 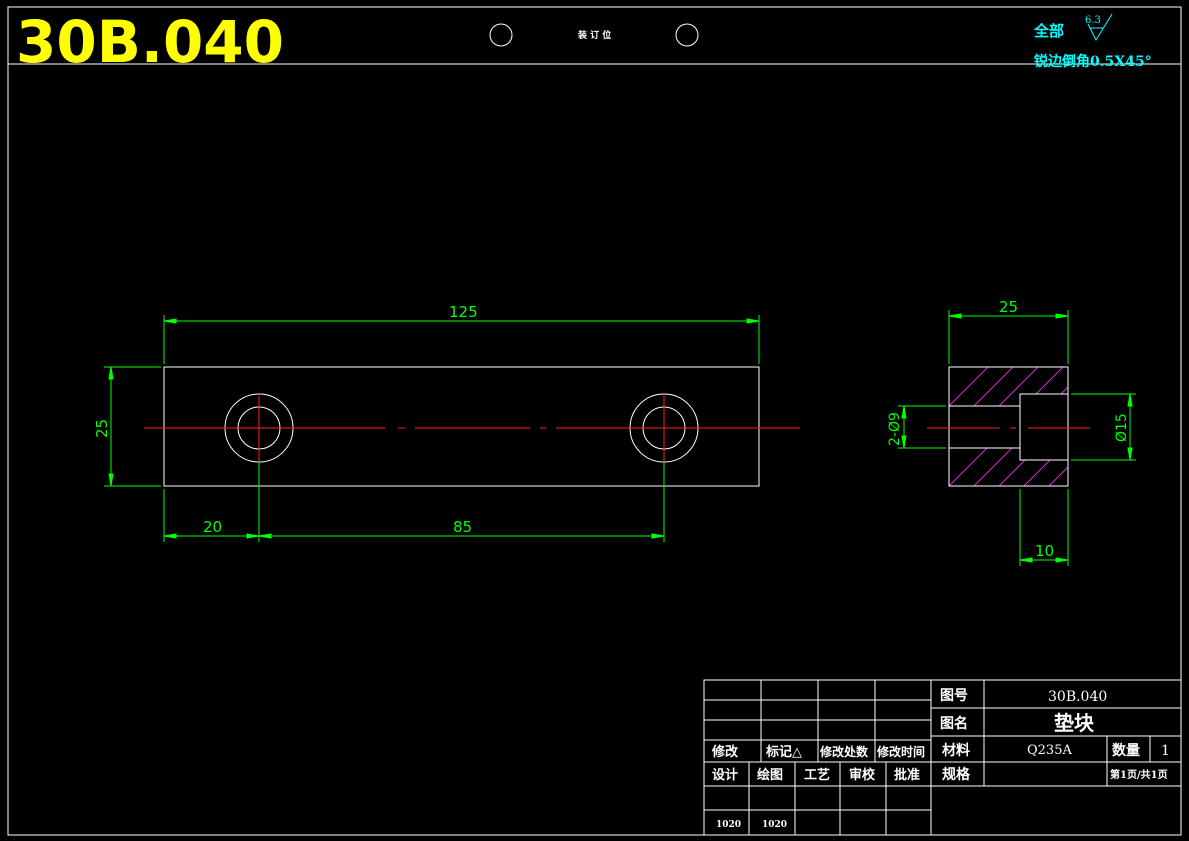 What do you see at coordinates (501, 35) in the screenshot?
I see `binding-hole-left` at bounding box center [501, 35].